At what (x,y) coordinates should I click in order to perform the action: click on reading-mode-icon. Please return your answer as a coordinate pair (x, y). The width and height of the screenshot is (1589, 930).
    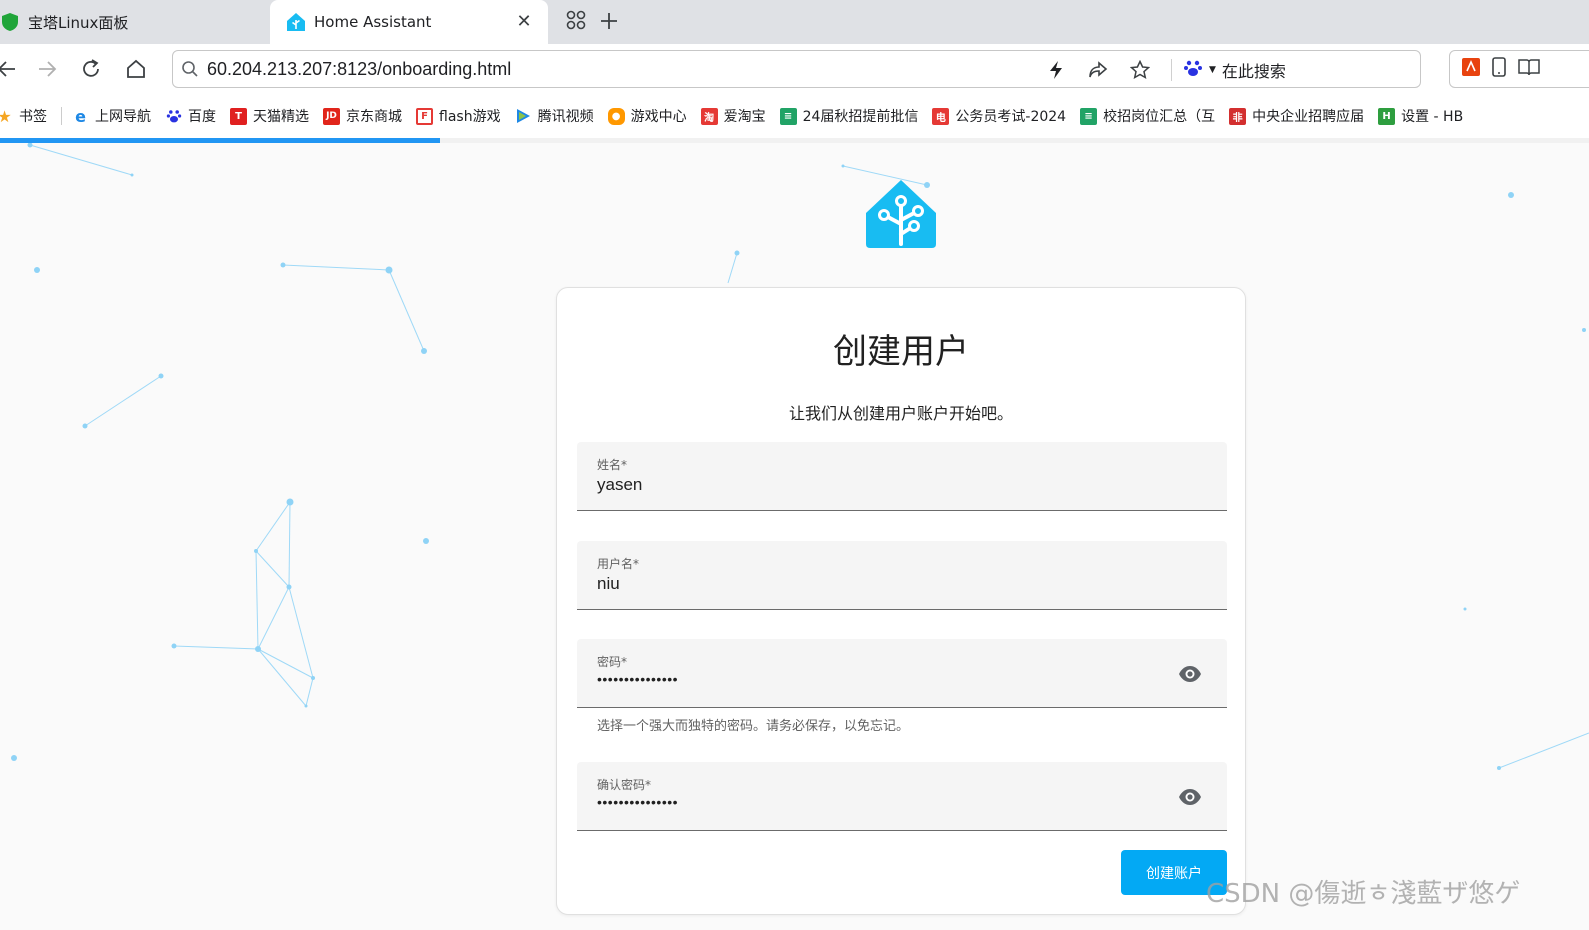
    Looking at the image, I should click on (1529, 69).